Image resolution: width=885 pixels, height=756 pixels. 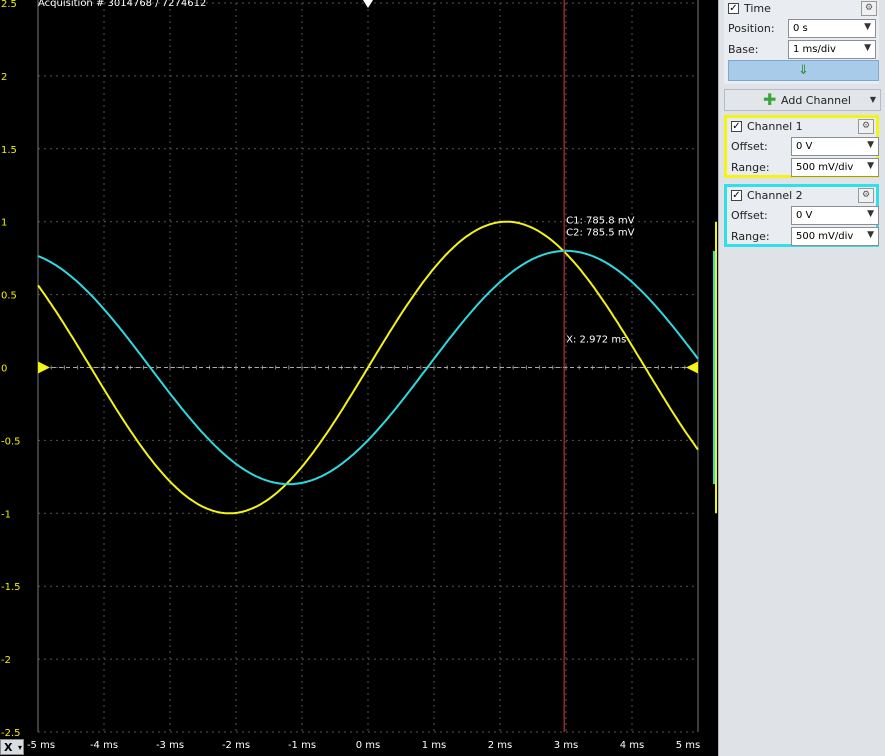 What do you see at coordinates (869, 8) in the screenshot?
I see `time-settings-icon: ⚙` at bounding box center [869, 8].